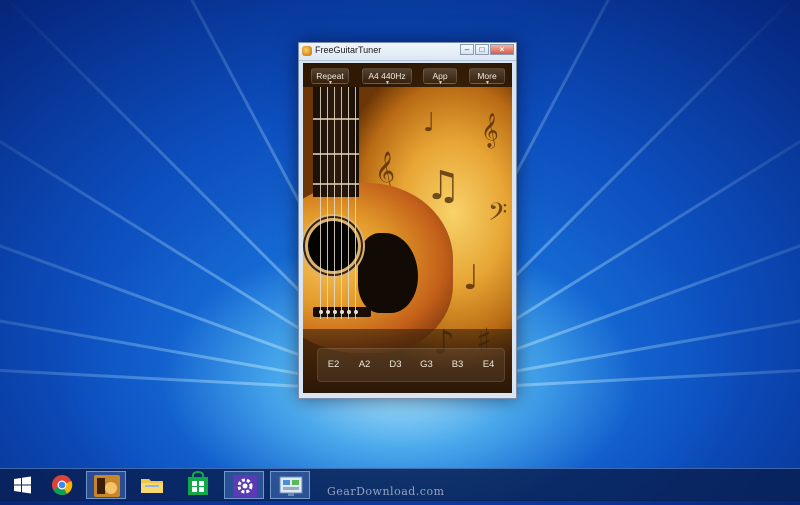 This screenshot has width=800, height=505. What do you see at coordinates (348, 50) in the screenshot?
I see `window-title: FreeGuitarTuner` at bounding box center [348, 50].